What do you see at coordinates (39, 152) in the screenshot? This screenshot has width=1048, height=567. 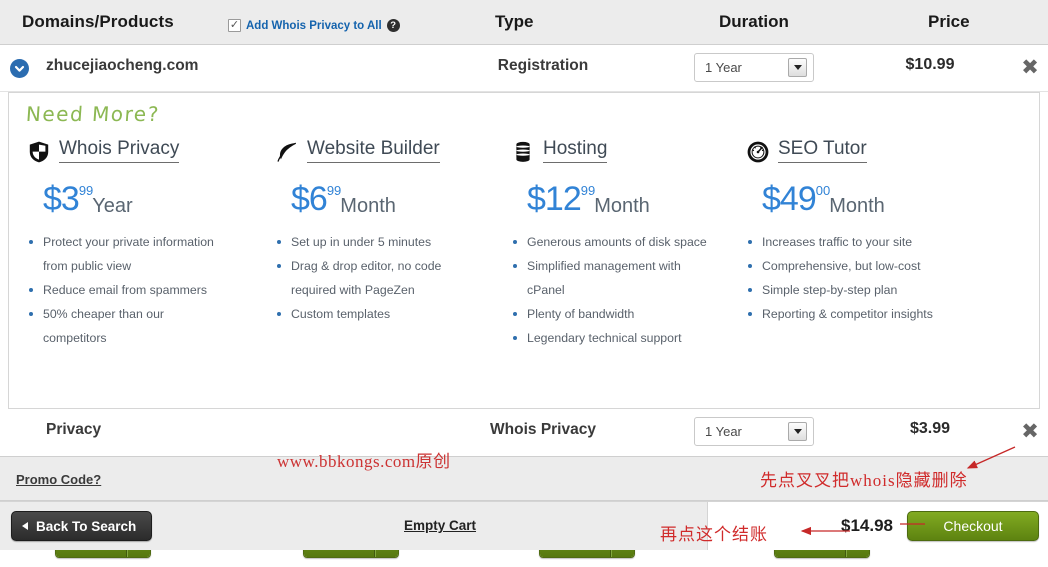 I see `shield-icon` at bounding box center [39, 152].